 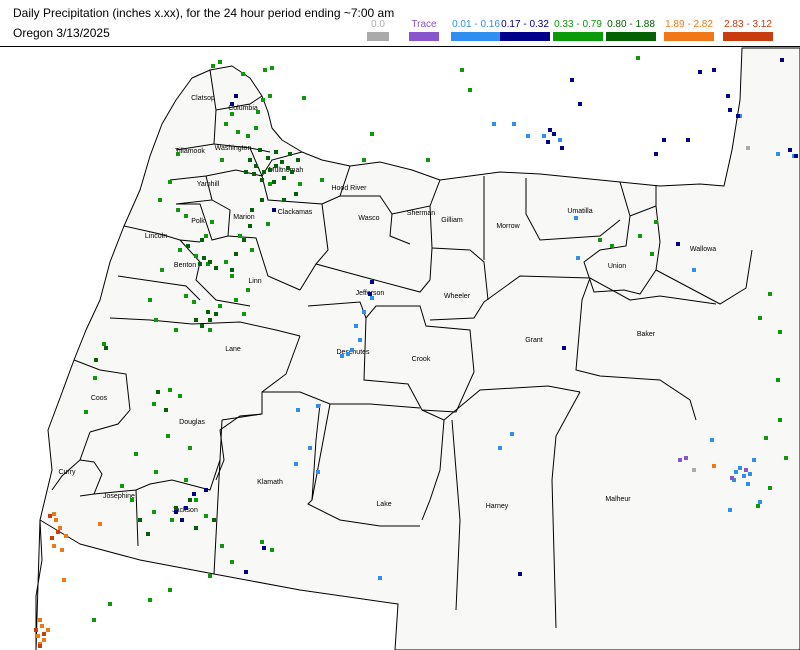 What do you see at coordinates (61, 33) in the screenshot?
I see `map-subtitle: Oregon 3/13/2025` at bounding box center [61, 33].